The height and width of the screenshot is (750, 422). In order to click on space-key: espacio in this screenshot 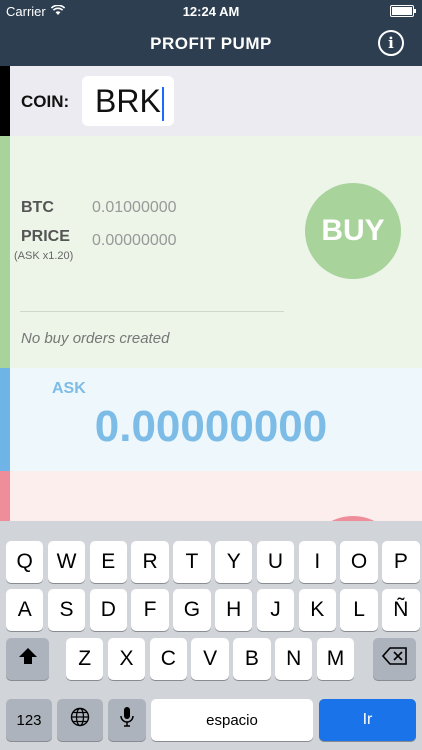, I will do `click(232, 720)`.